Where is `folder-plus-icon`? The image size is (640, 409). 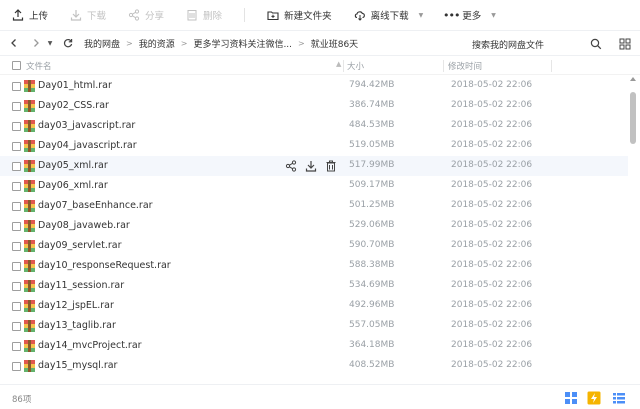 folder-plus-icon is located at coordinates (273, 15).